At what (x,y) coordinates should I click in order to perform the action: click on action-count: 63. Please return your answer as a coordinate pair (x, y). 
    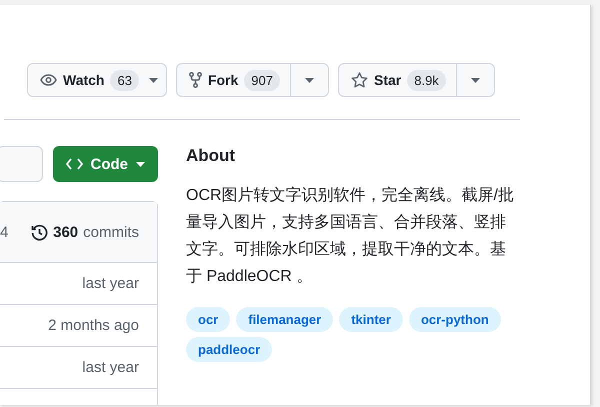
    Looking at the image, I should click on (124, 80).